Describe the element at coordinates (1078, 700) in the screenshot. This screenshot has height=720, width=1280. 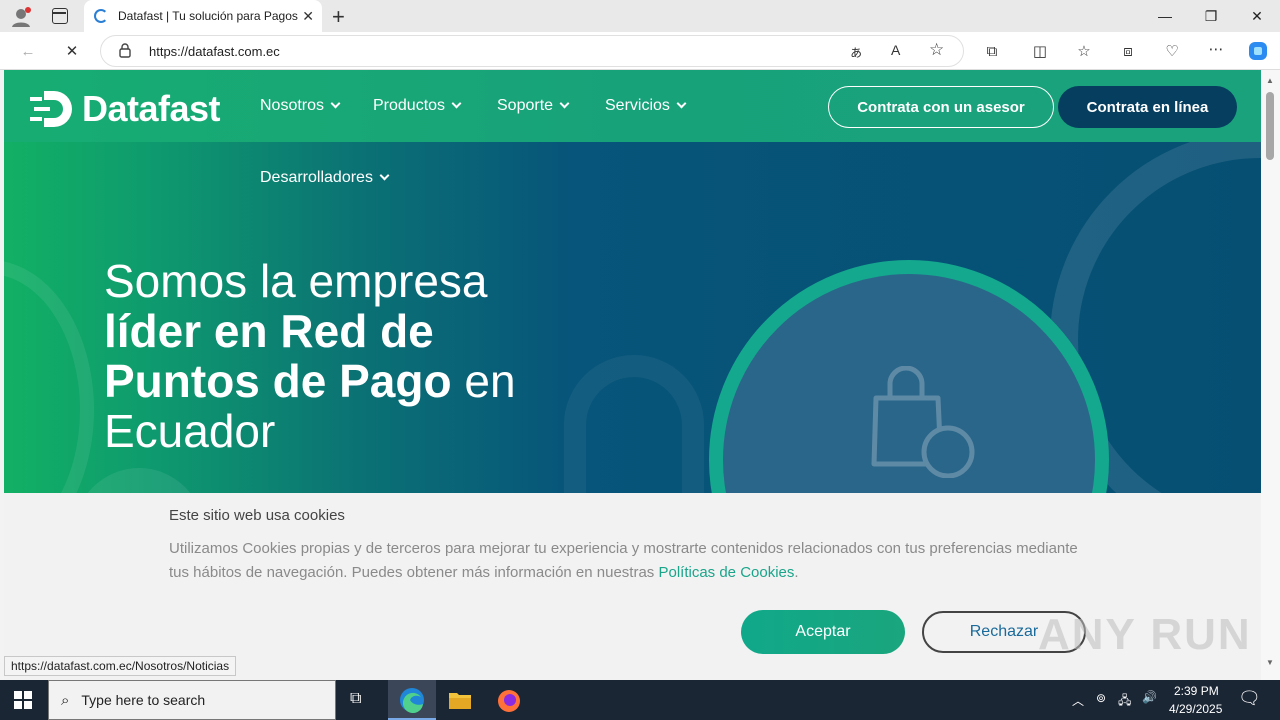
I see `tray-chevron-icon: ︿` at that location.